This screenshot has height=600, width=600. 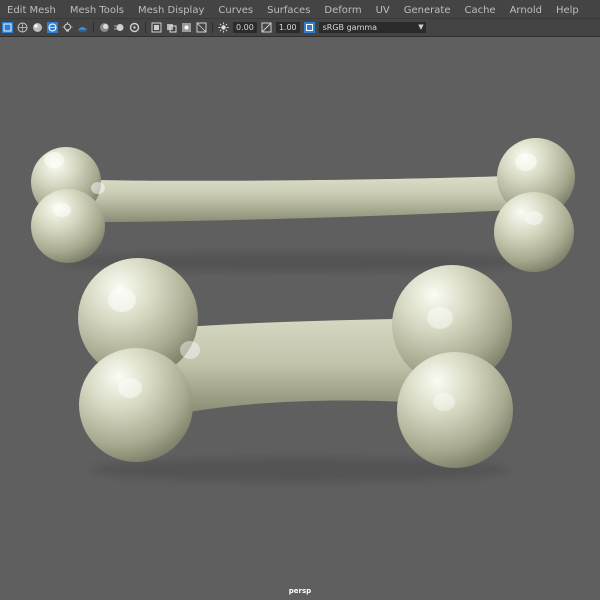 I want to click on xray-icon, so click(x=171, y=27).